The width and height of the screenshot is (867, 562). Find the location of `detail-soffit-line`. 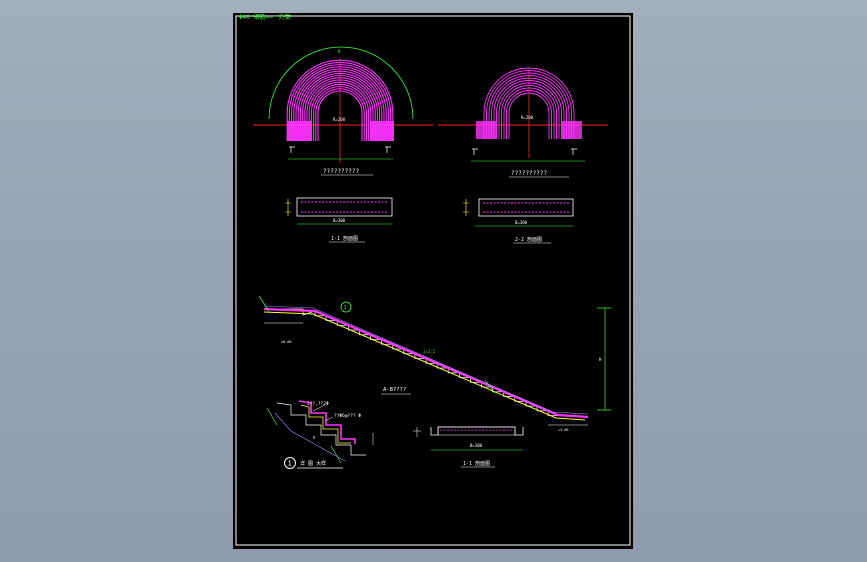

detail-soffit-line is located at coordinates (310, 437).